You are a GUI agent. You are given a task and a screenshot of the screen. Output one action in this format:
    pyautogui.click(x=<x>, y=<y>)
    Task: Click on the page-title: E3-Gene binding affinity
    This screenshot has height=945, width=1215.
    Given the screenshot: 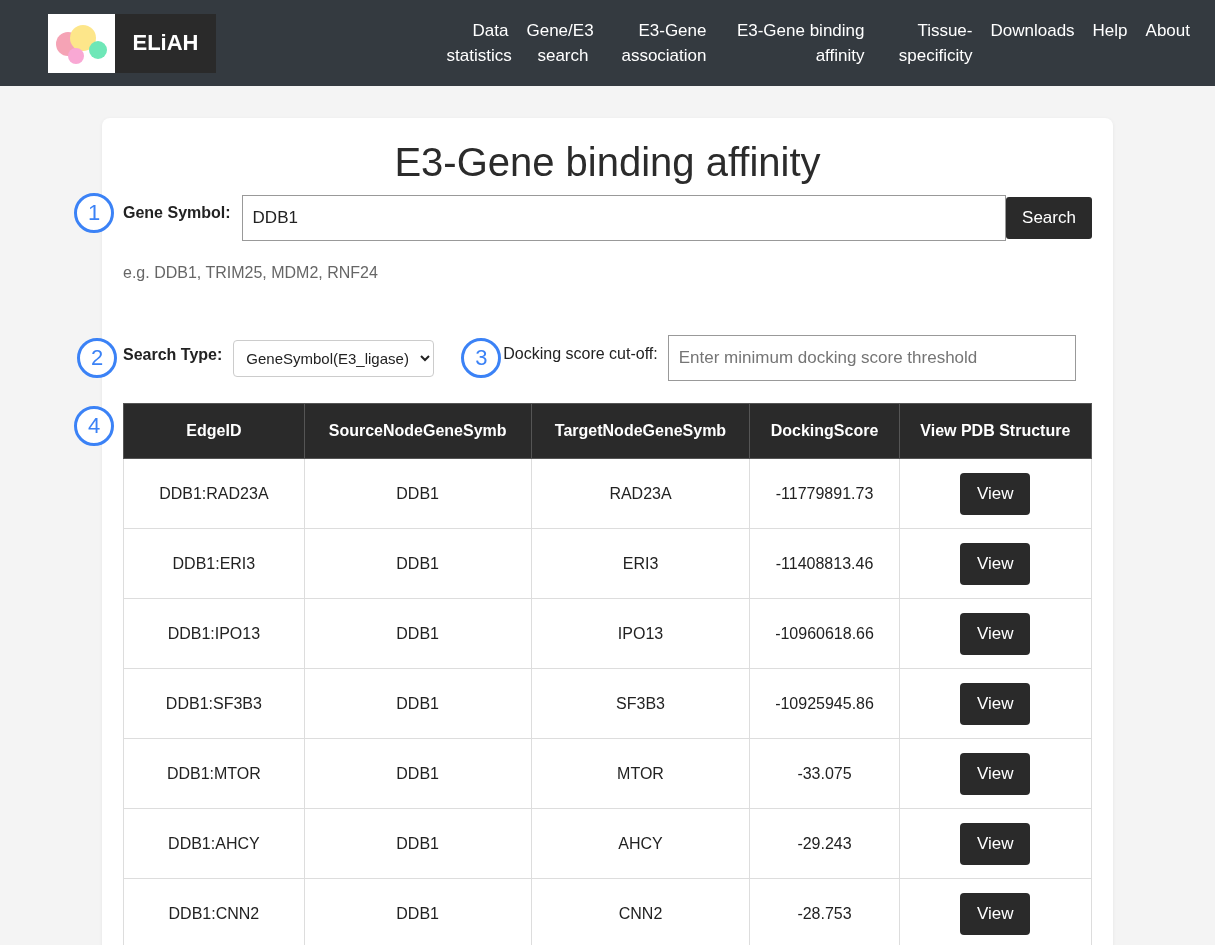 What is the action you would take?
    pyautogui.click(x=607, y=162)
    